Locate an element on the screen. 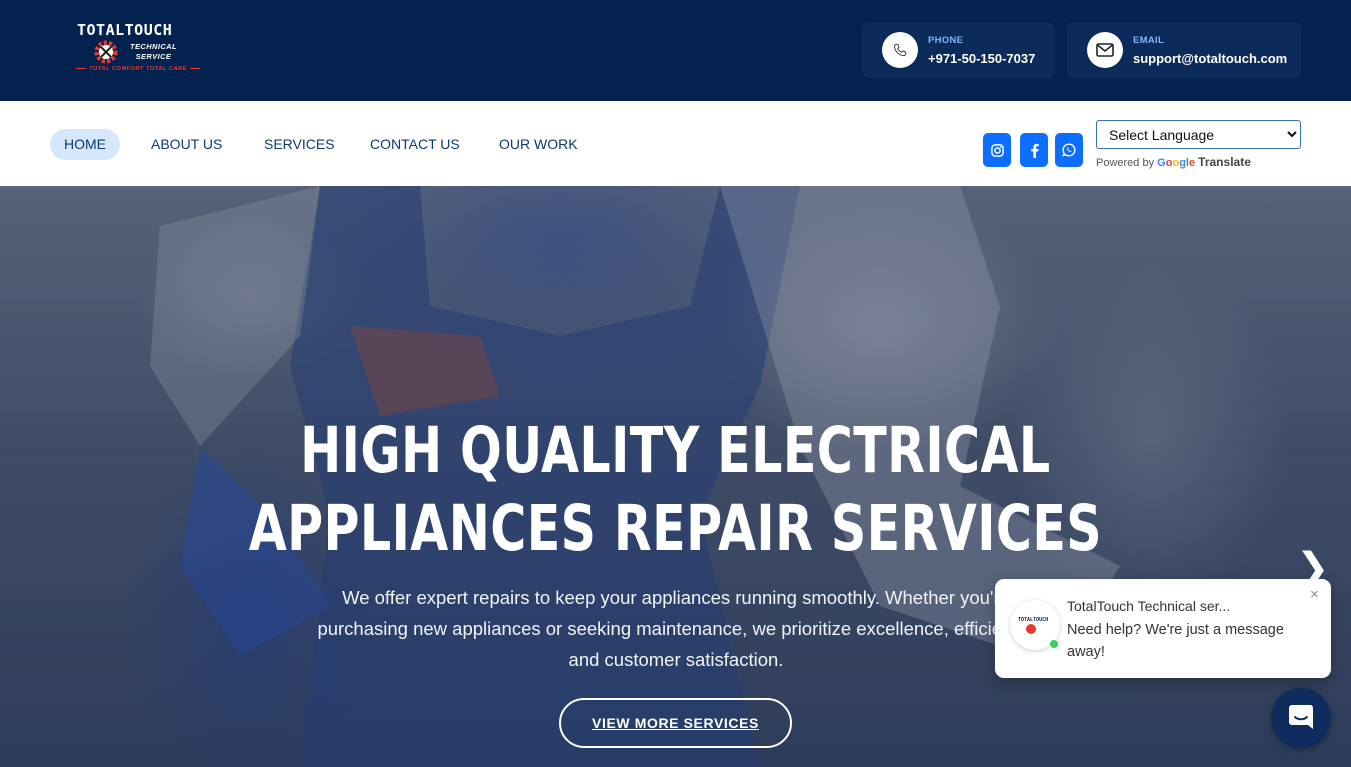 The image size is (1351, 767). online-status-icon is located at coordinates (1054, 644).